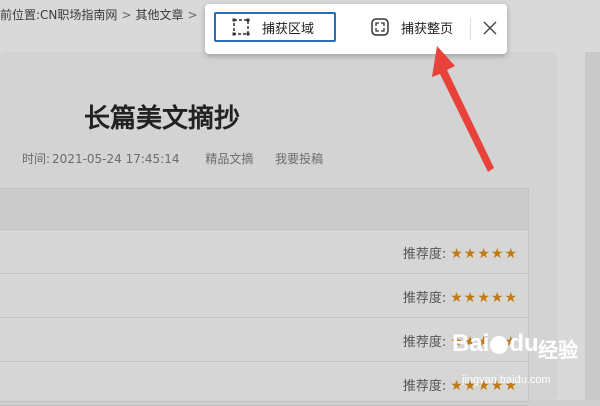 The height and width of the screenshot is (406, 600). Describe the element at coordinates (181, 158) in the screenshot. I see `article-meta: 时间: 2021-05-24 17:45:14 精品文摘 我要投稿` at that location.